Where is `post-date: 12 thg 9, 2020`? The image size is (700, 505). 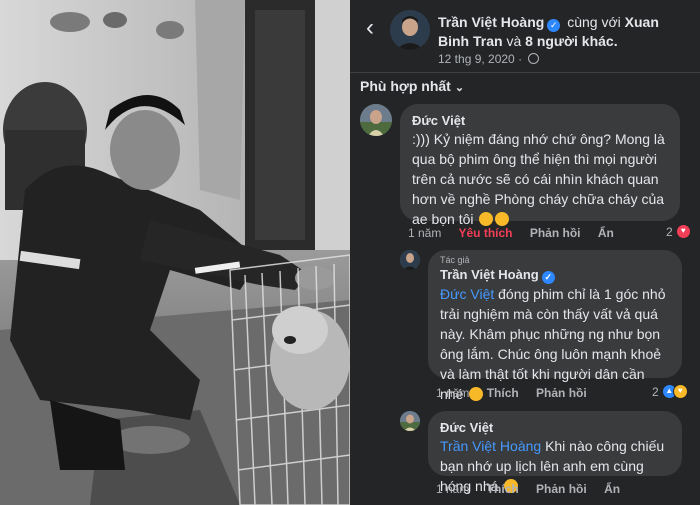 post-date: 12 thg 9, 2020 is located at coordinates (476, 59).